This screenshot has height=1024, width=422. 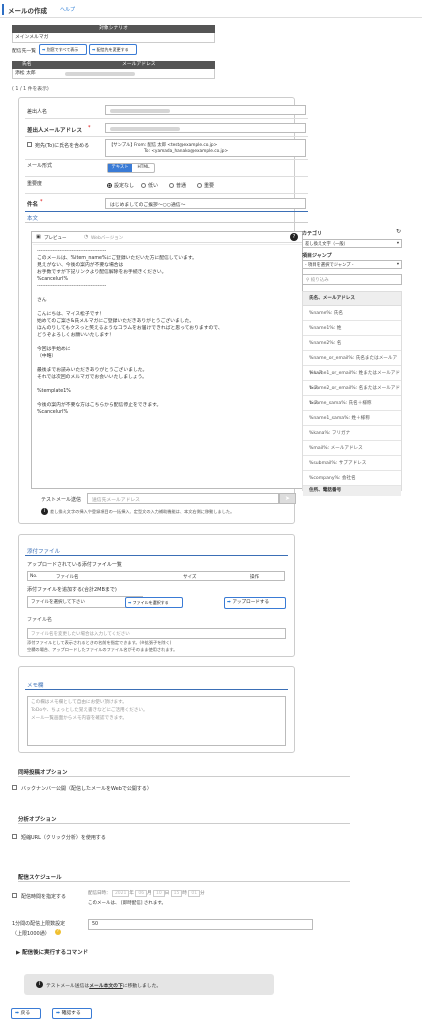 What do you see at coordinates (31, 934) in the screenshot?
I see `per-min-sub: （上限1000通）` at bounding box center [31, 934].